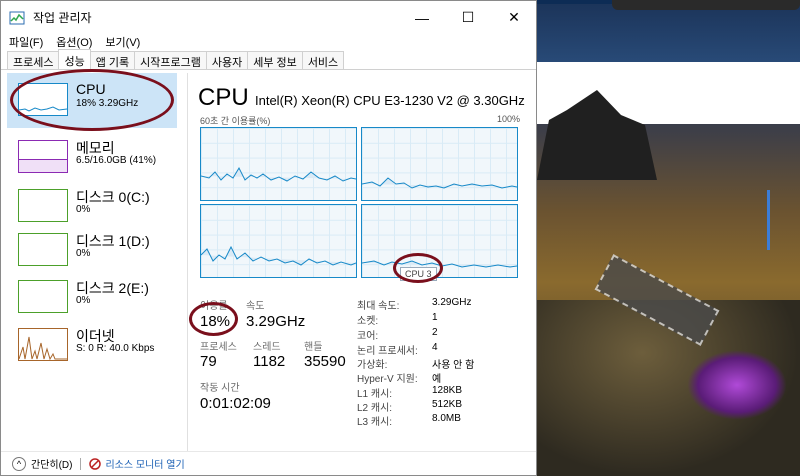  What do you see at coordinates (43, 165) in the screenshot?
I see `memory-fill` at bounding box center [43, 165].